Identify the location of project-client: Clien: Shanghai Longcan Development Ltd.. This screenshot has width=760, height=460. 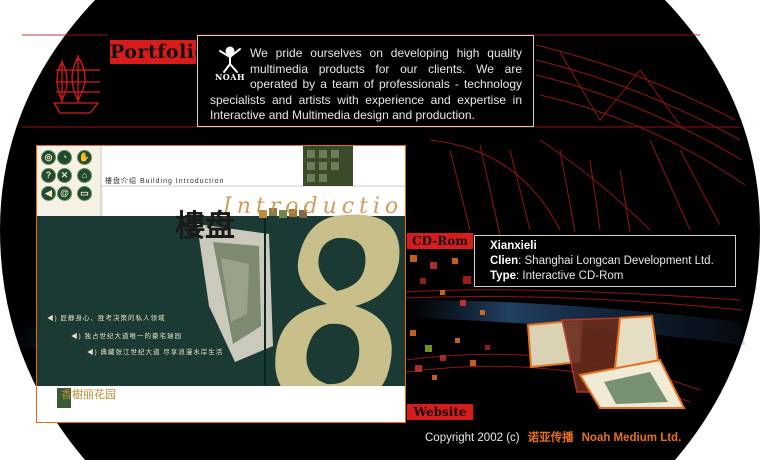
(602, 261).